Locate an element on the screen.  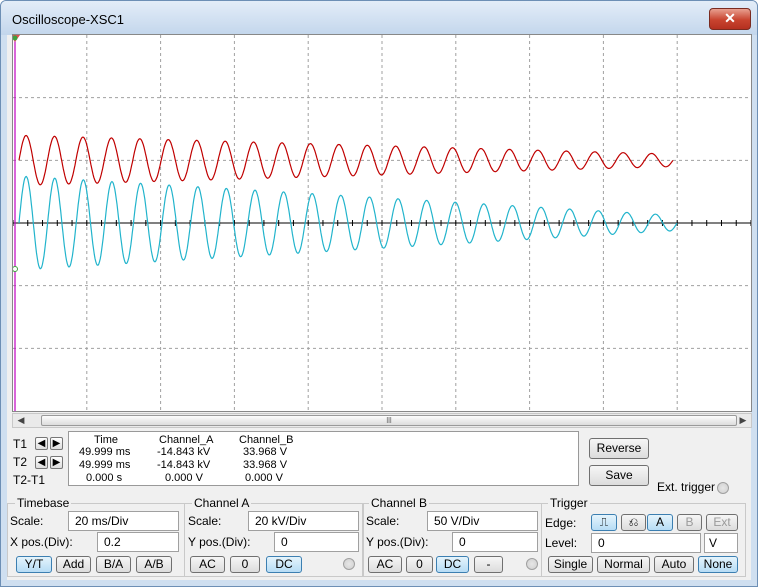
trigger-edge-label: Edge: is located at coordinates (561, 523).